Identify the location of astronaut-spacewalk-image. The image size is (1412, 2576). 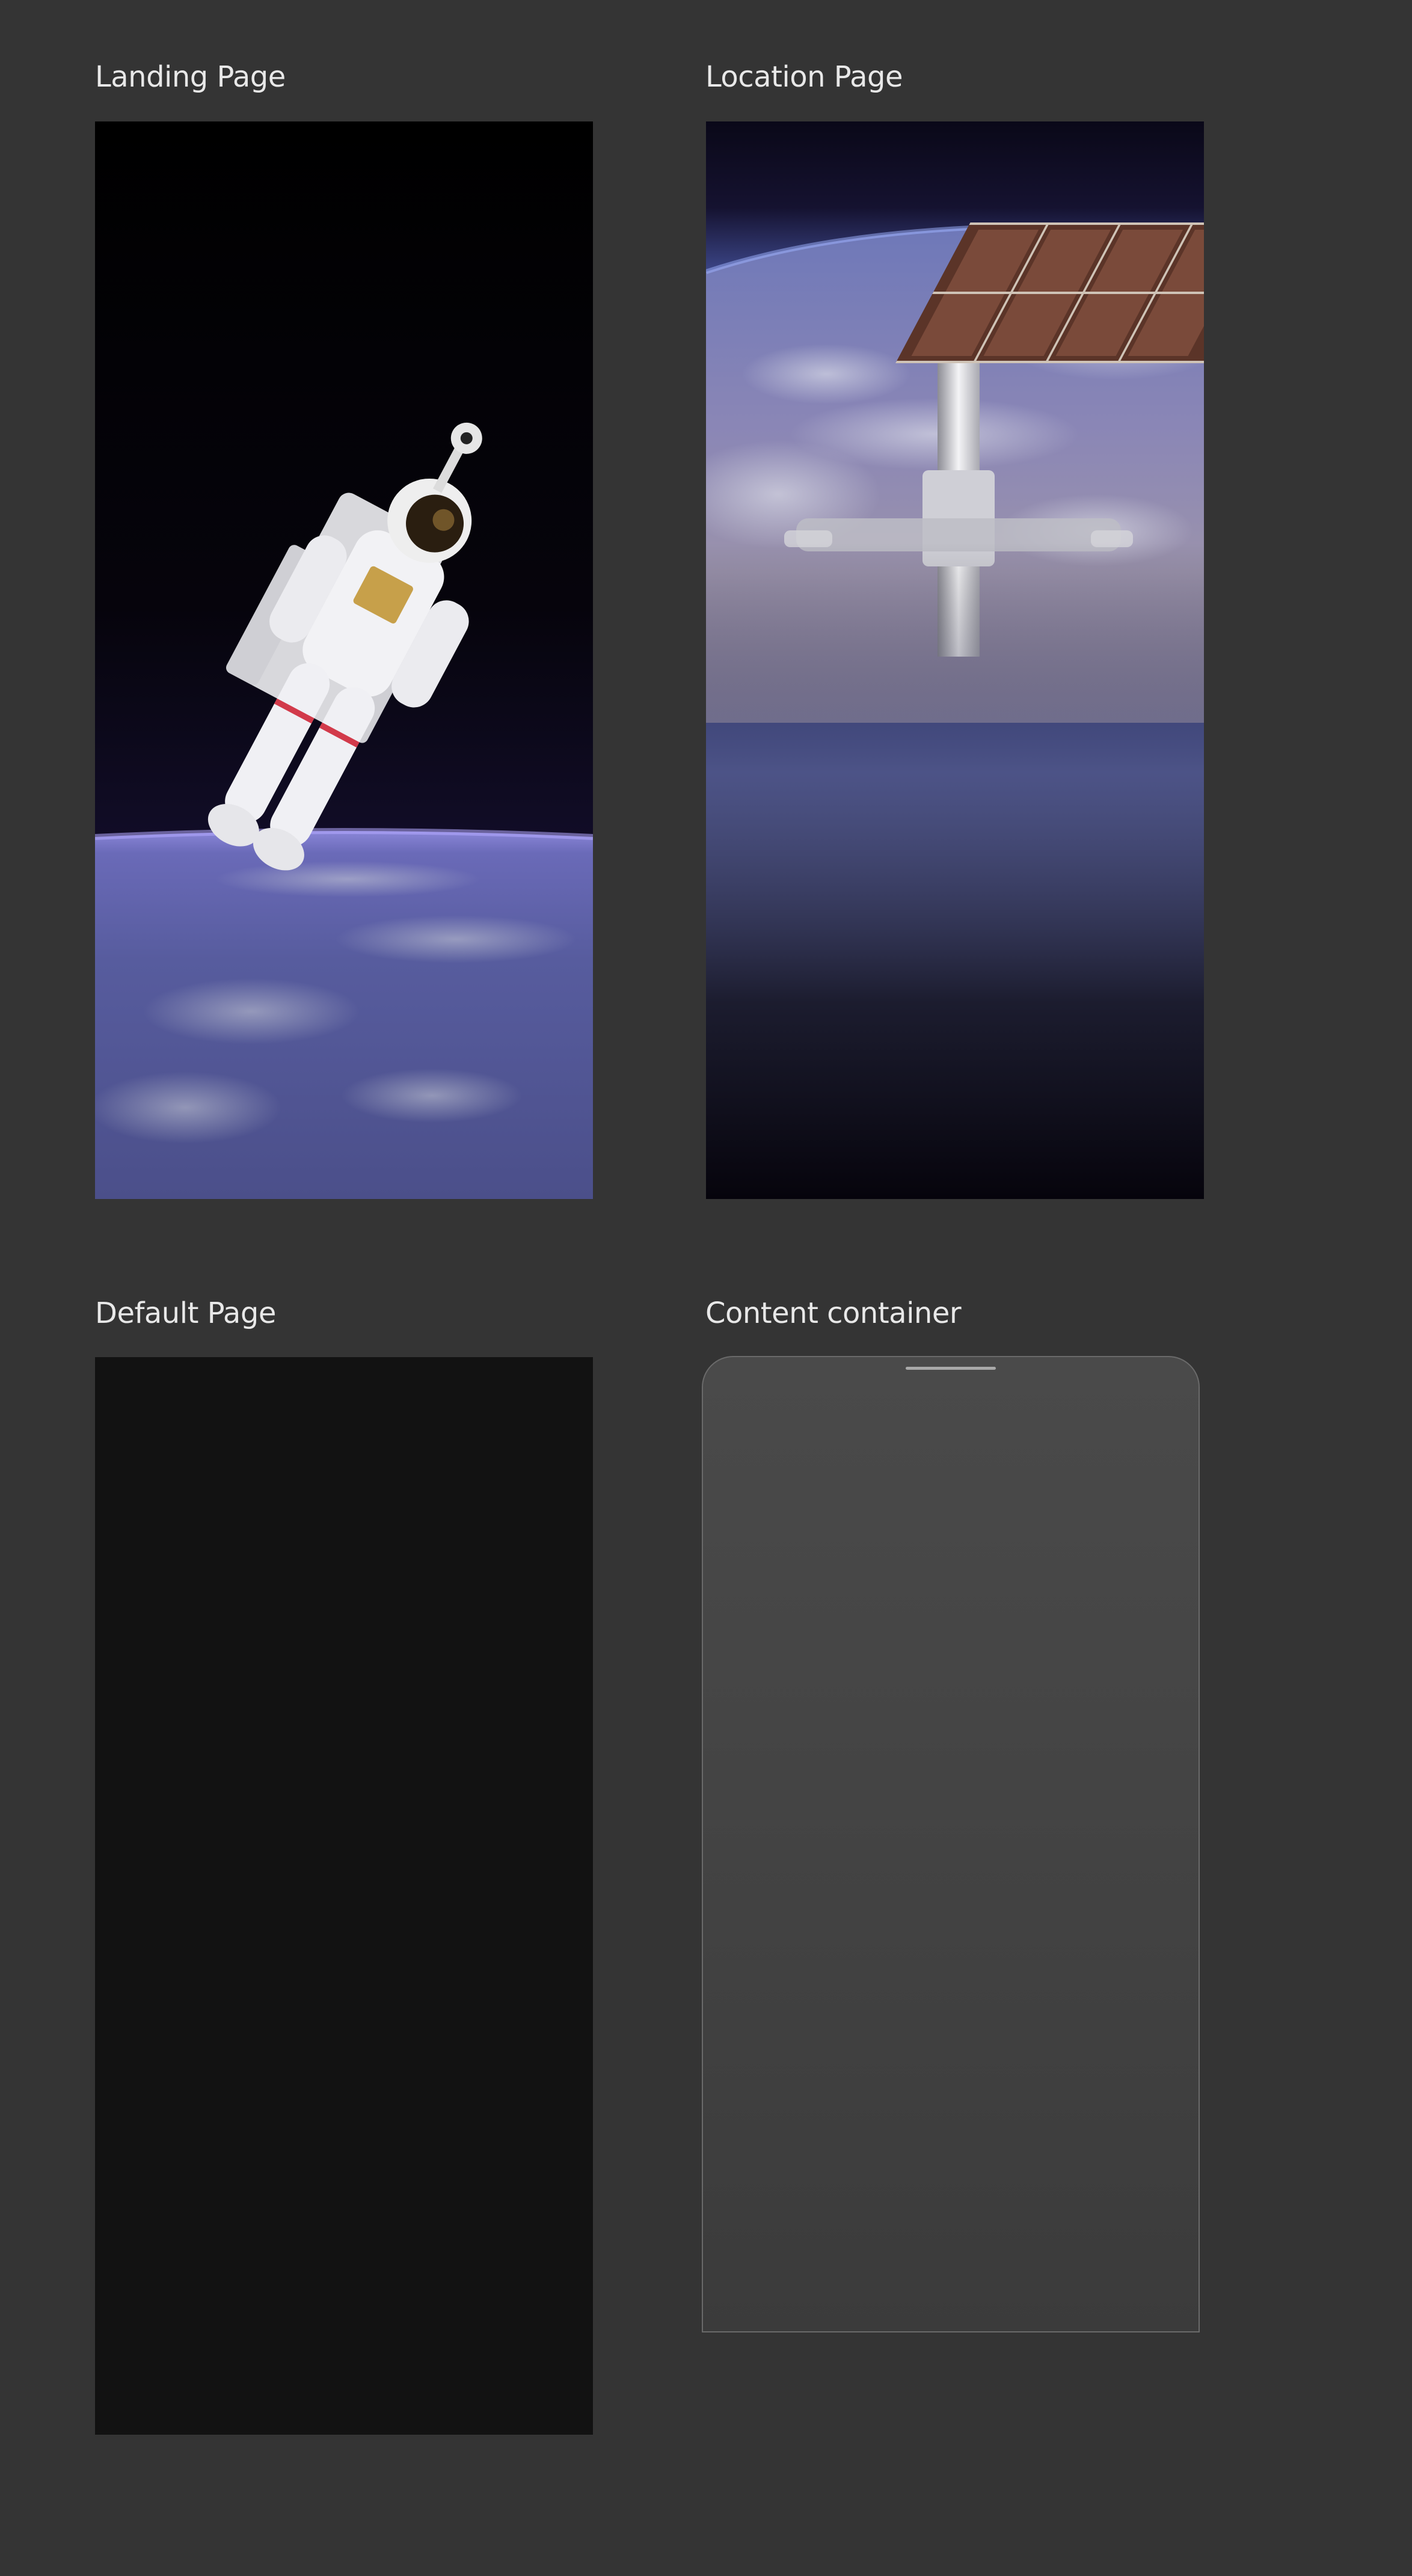
(344, 660).